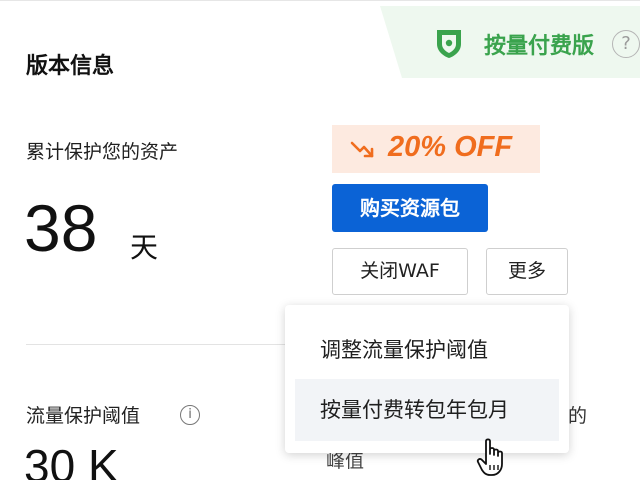  What do you see at coordinates (362, 149) in the screenshot?
I see `trend-down-icon` at bounding box center [362, 149].